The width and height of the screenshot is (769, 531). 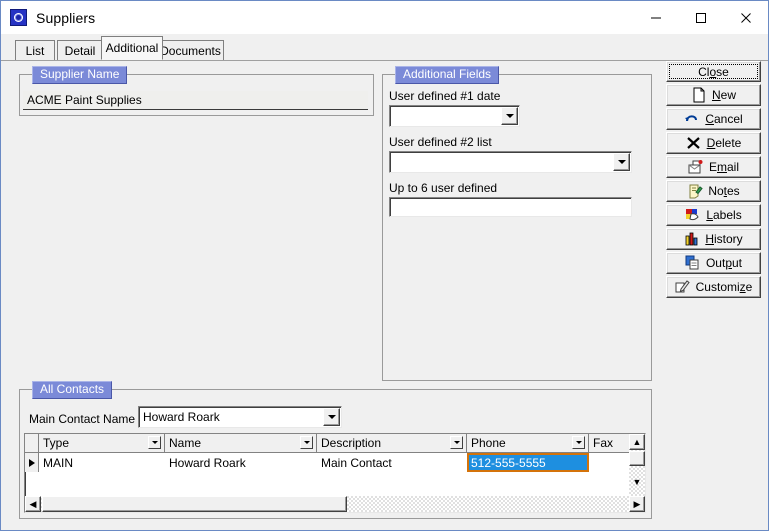 I want to click on column-label: Description, so click(x=351, y=443).